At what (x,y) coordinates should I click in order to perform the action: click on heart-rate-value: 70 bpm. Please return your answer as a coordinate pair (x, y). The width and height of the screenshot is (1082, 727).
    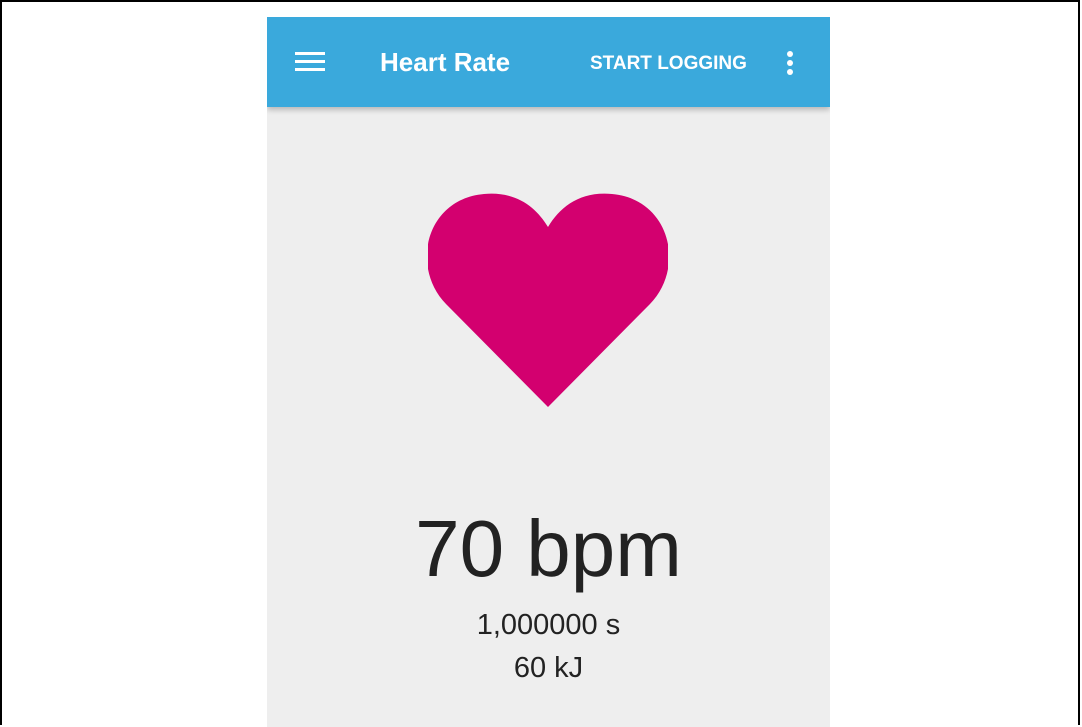
    Looking at the image, I should click on (548, 548).